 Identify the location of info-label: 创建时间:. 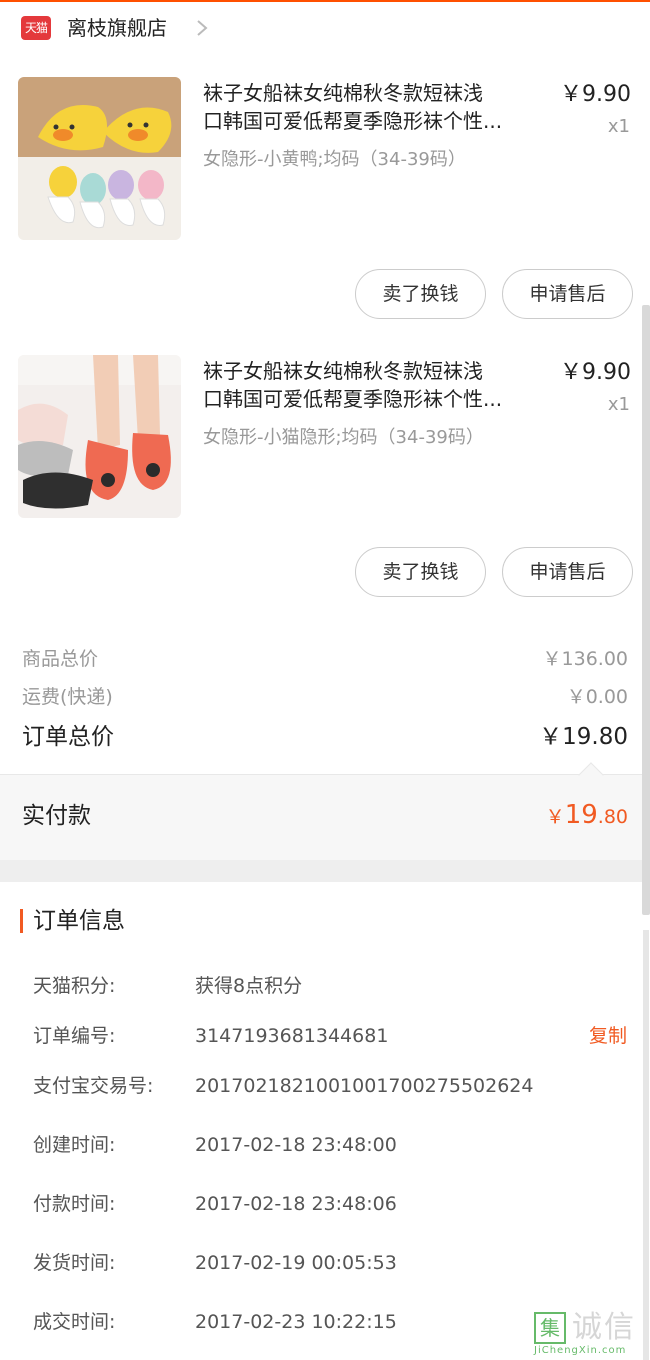
(74, 1145).